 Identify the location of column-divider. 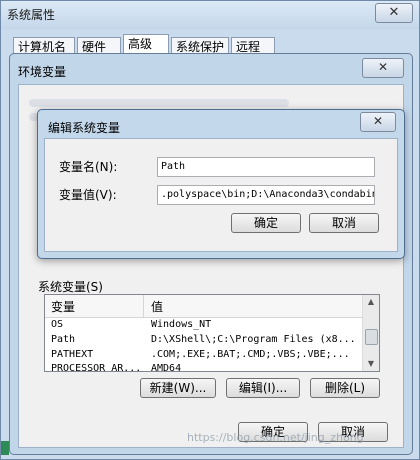
(143, 306).